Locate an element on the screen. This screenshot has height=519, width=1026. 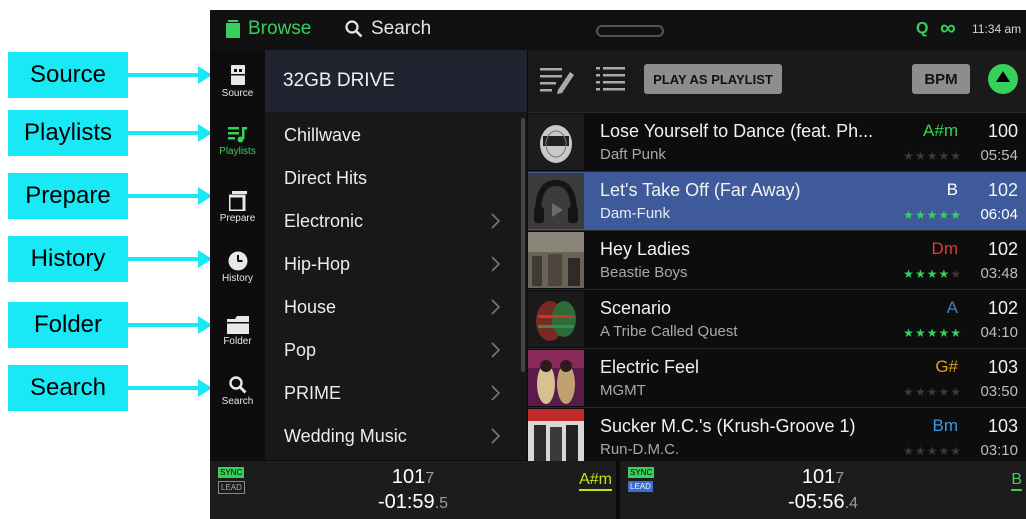
sidebar-item-source: Source is located at coordinates (237, 81).